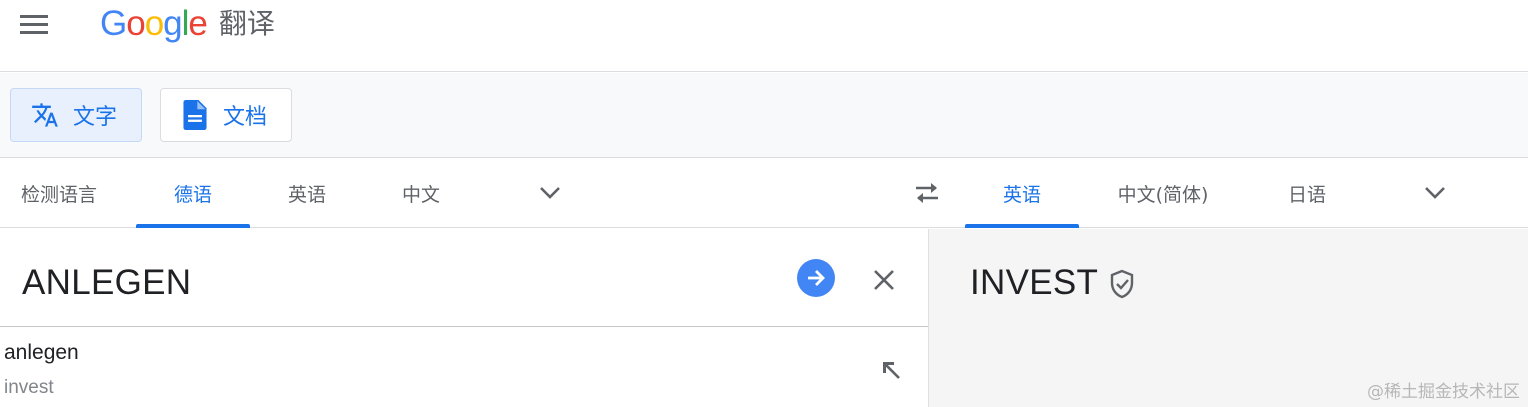  I want to click on source-text-input: ANLEGEN, so click(106, 283).